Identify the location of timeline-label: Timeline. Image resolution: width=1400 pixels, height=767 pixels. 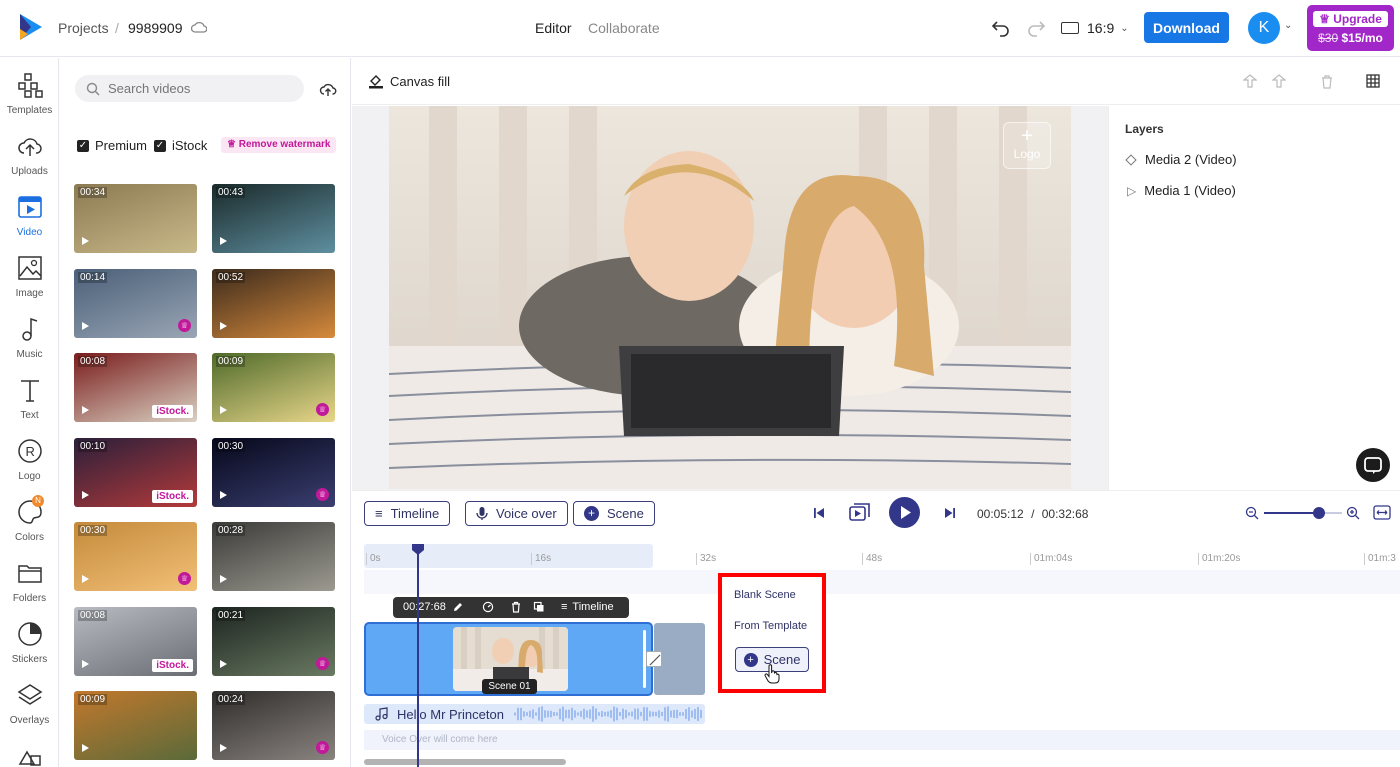
(415, 513).